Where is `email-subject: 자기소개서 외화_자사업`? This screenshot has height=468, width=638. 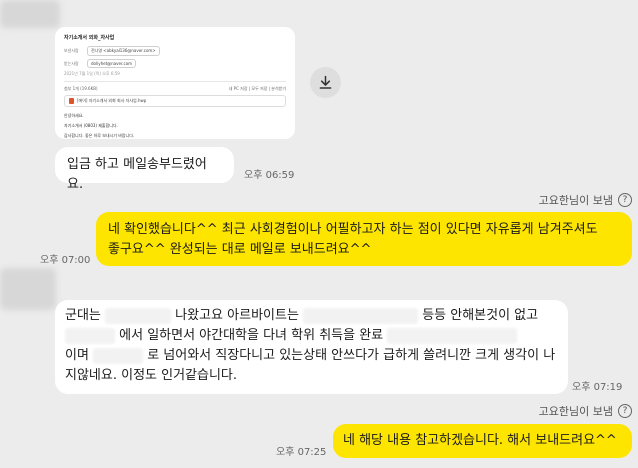
email-subject: 자기소개서 외화_자사업 is located at coordinates (89, 38).